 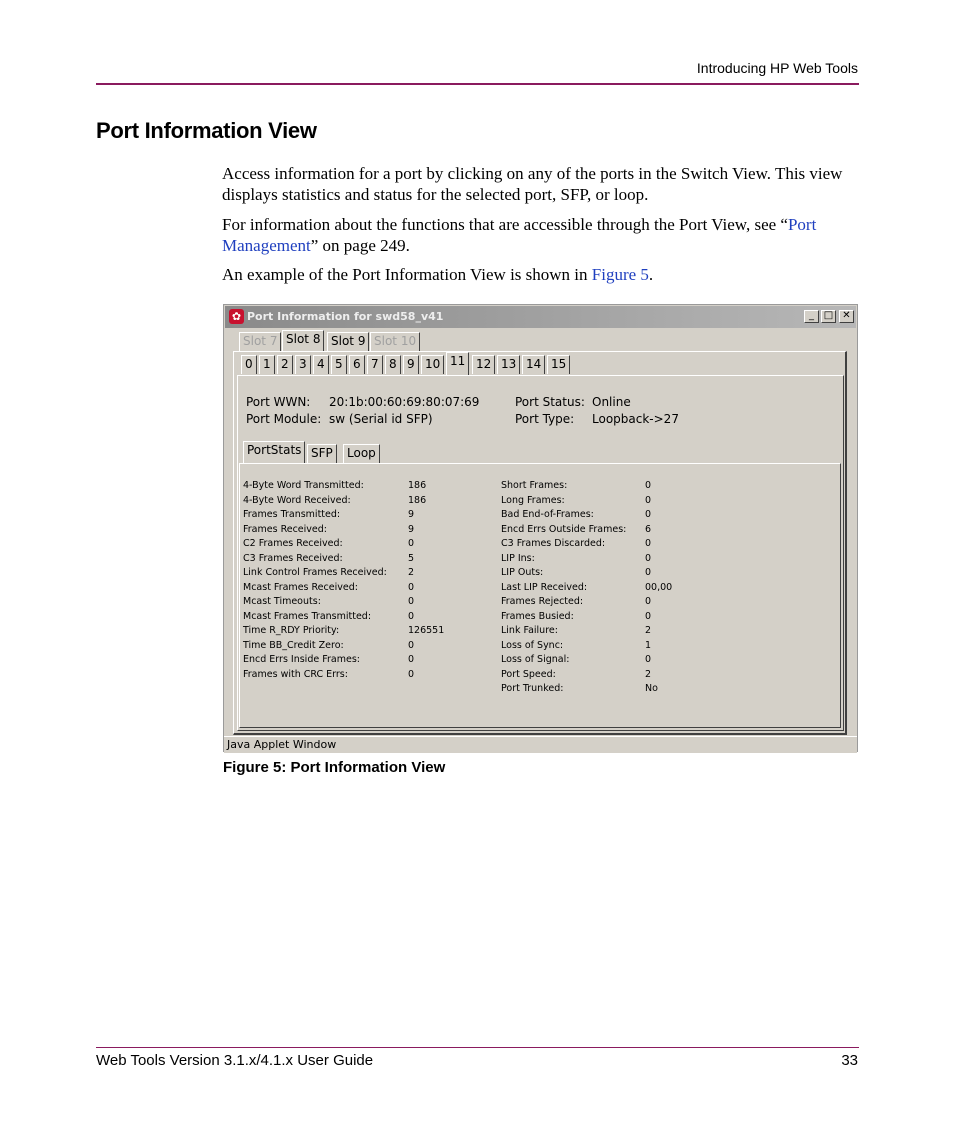 What do you see at coordinates (285, 529) in the screenshot?
I see `stat-label: Frames Received:` at bounding box center [285, 529].